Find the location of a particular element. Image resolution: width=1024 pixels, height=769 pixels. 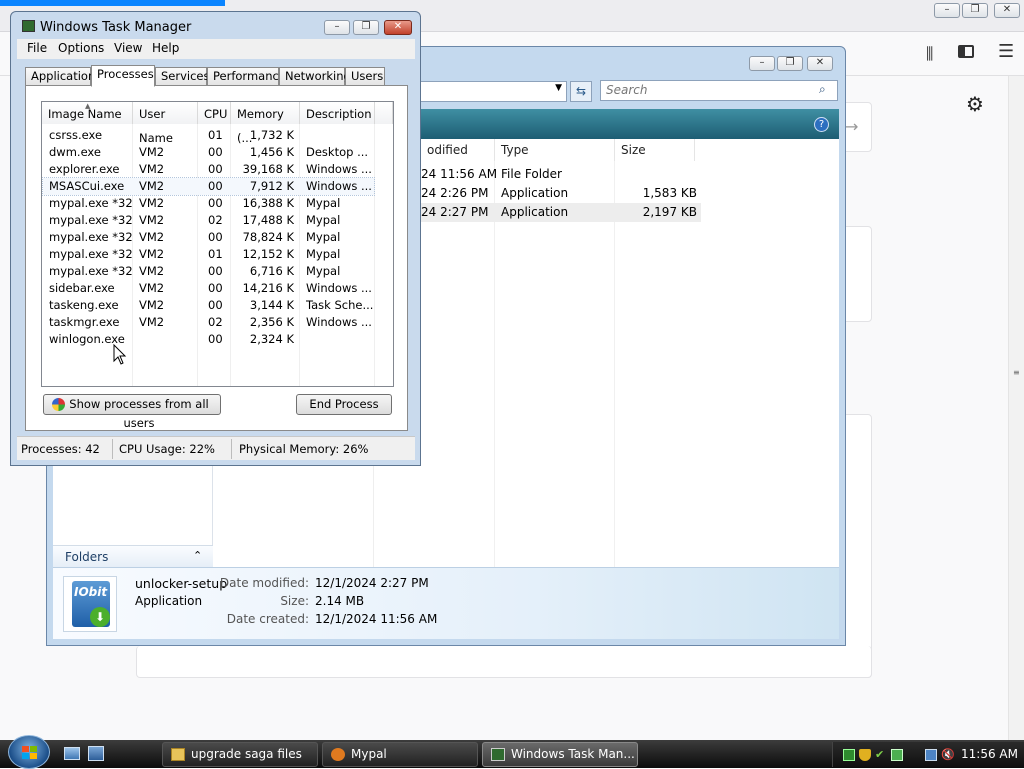

process-name: dwm.exe is located at coordinates (75, 152).